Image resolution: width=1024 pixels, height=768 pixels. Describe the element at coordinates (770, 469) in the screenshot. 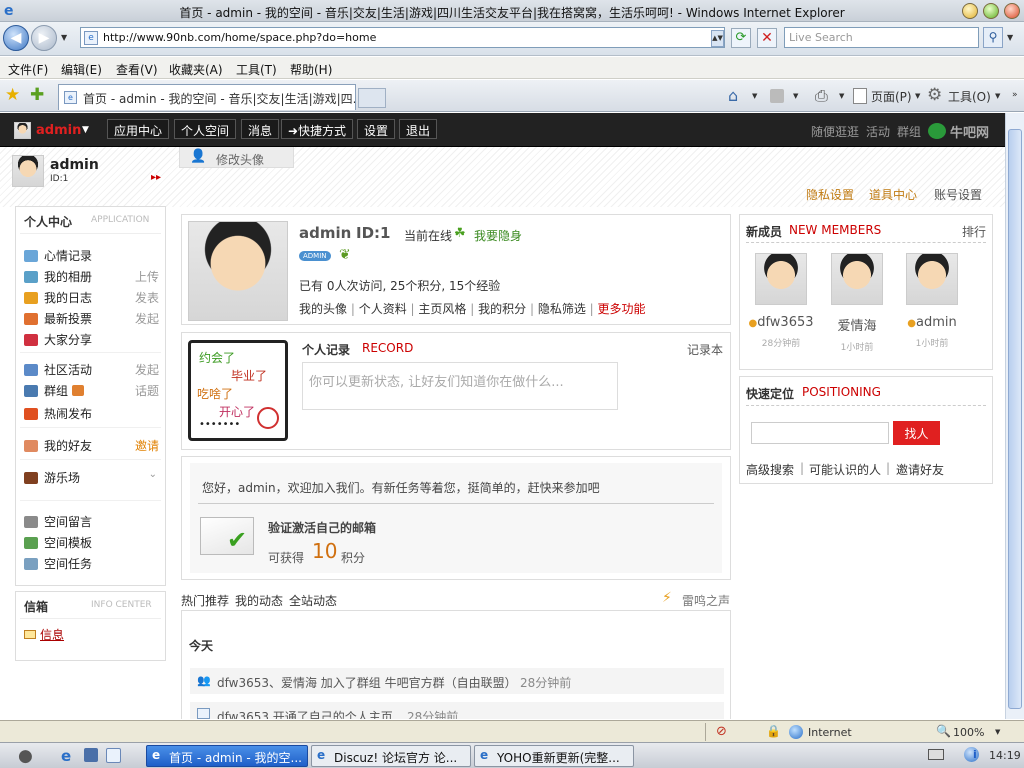

I see `link-advanced-search: 高级搜索` at that location.